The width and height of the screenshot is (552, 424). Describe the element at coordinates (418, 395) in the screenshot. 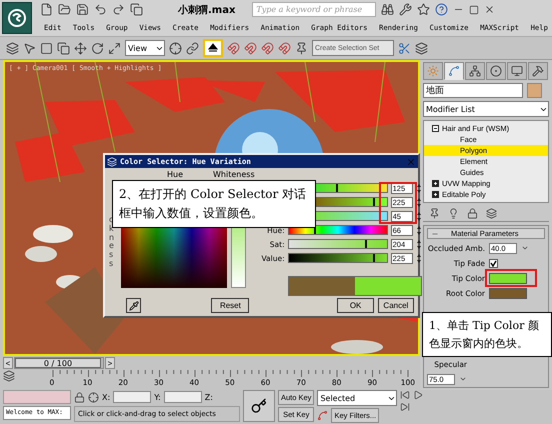

I see `play-icon` at that location.